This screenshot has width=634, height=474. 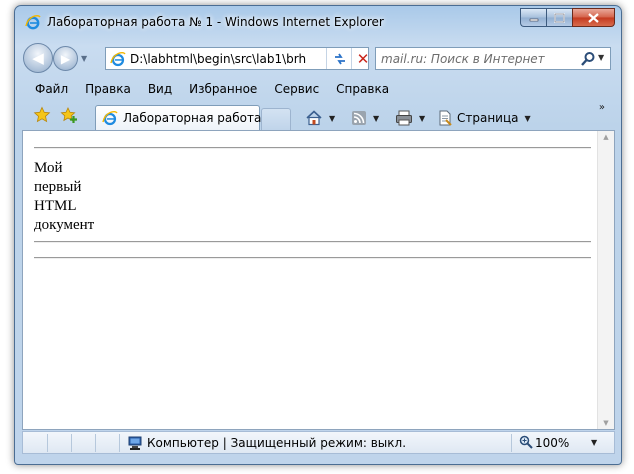 I want to click on document-line: документ, so click(x=64, y=225).